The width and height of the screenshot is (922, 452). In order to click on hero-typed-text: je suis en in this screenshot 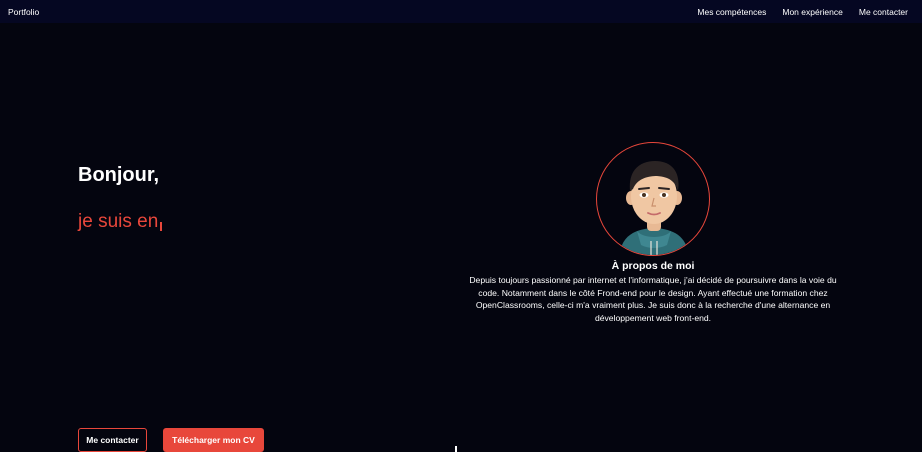, I will do `click(118, 221)`.